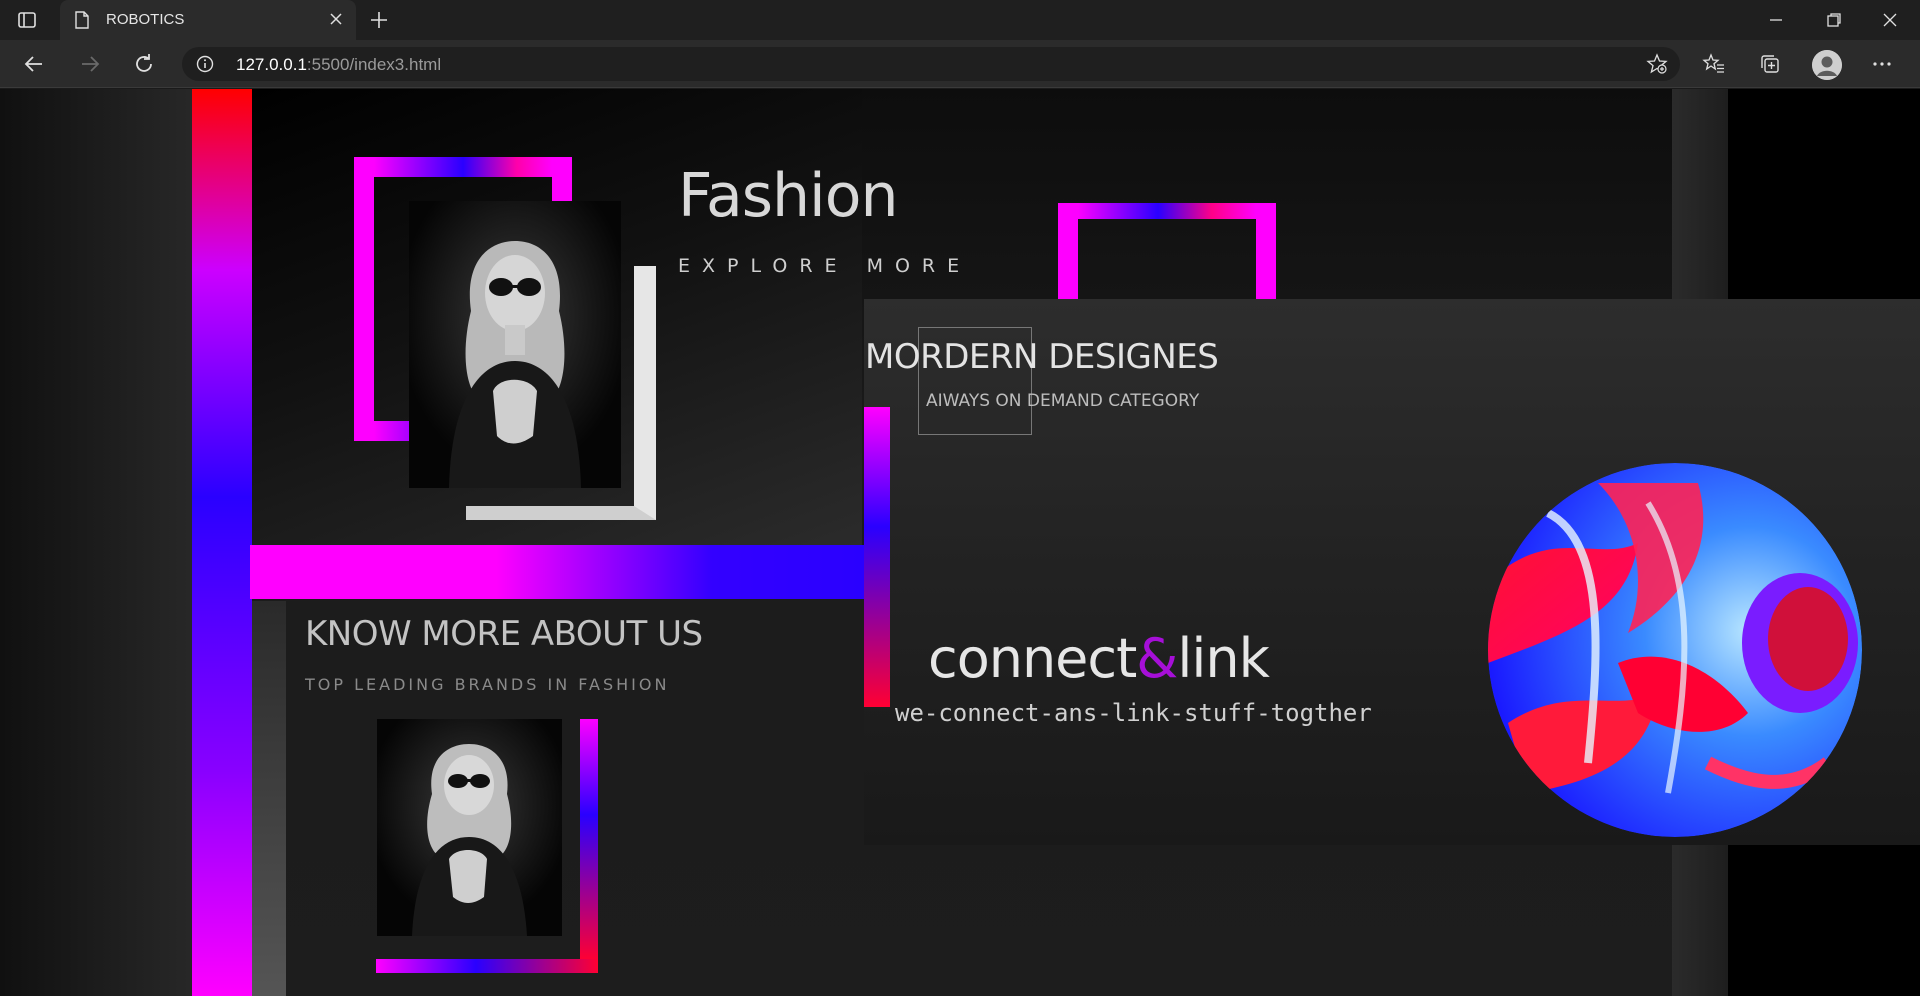 This screenshot has width=1920, height=996. Describe the element at coordinates (271, 64) in the screenshot. I see `url-host: 127.0.0.1` at that location.